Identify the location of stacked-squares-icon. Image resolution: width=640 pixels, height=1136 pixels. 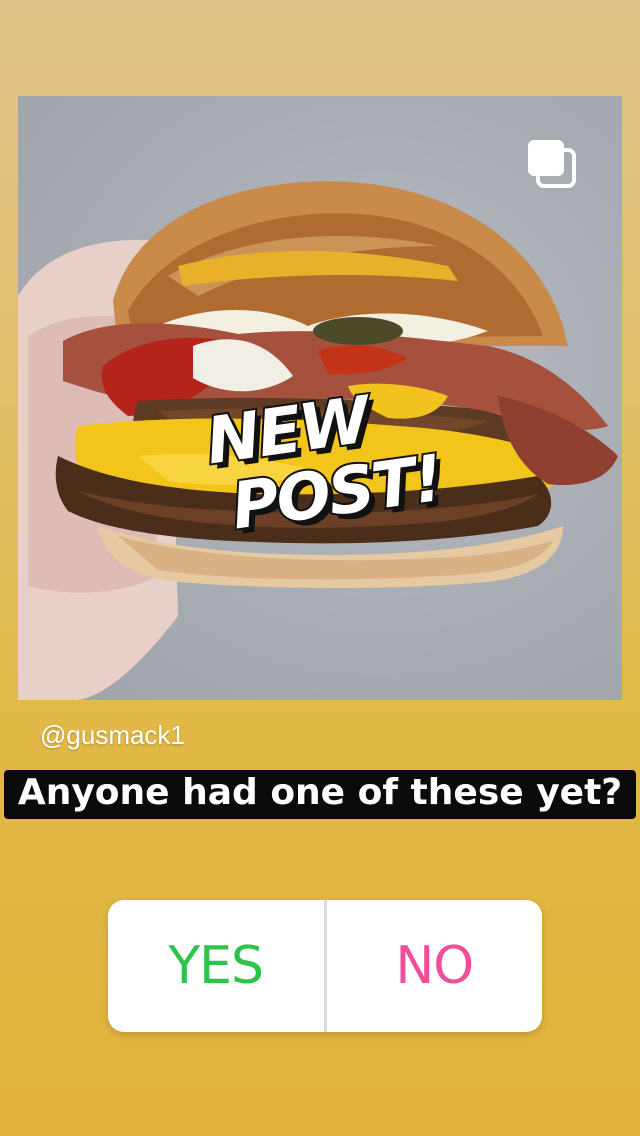
(552, 164).